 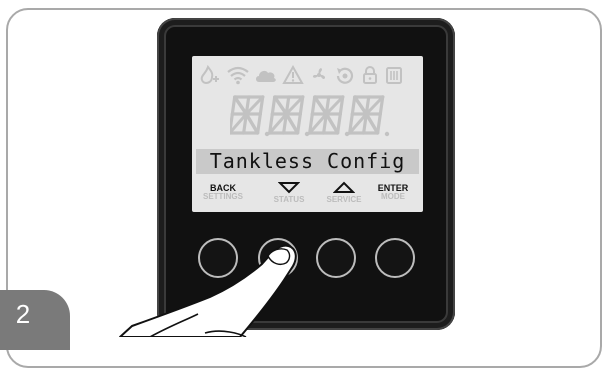 What do you see at coordinates (308, 75) in the screenshot?
I see `status-icon-row` at bounding box center [308, 75].